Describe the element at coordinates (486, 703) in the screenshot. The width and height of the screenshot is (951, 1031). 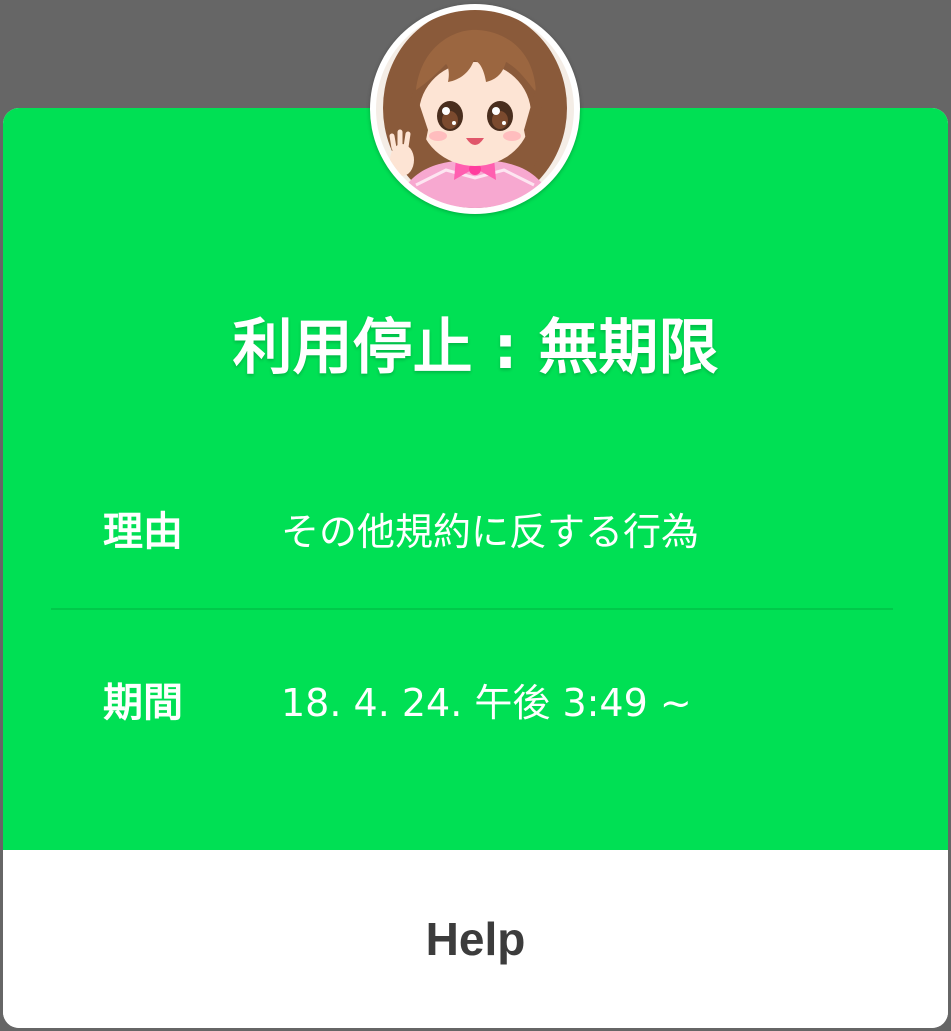
I see `period-value: 18. 4. 24. 午後 3:49 ~` at that location.